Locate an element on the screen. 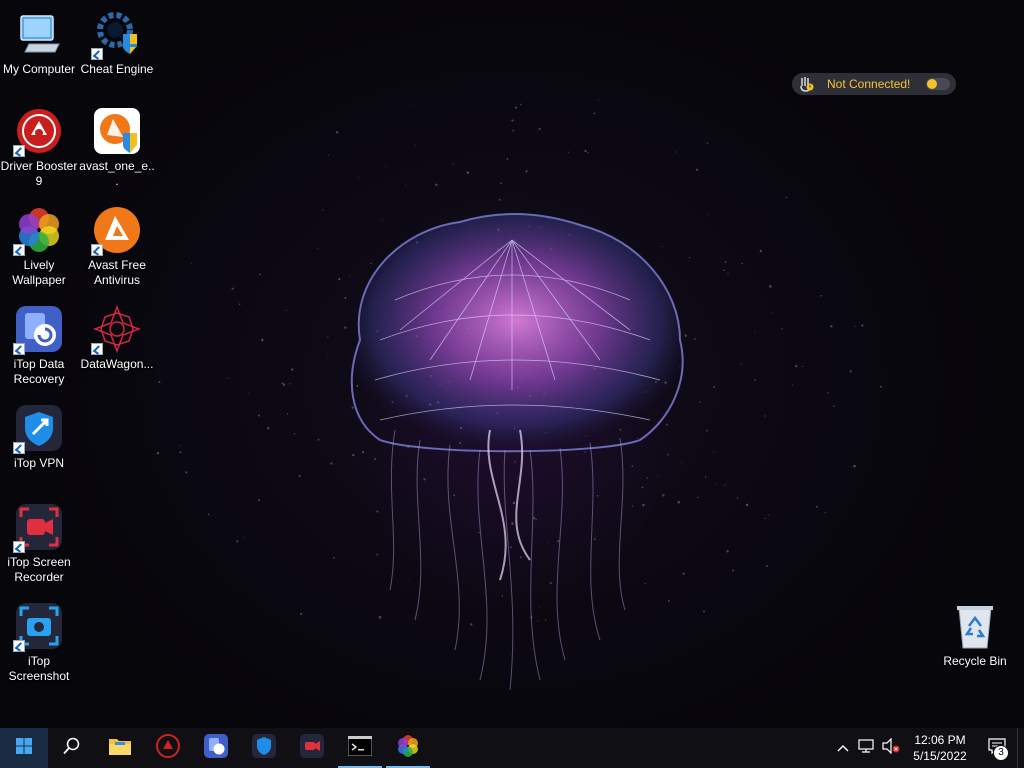 The width and height of the screenshot is (1024, 768). search-icon is located at coordinates (72, 748).